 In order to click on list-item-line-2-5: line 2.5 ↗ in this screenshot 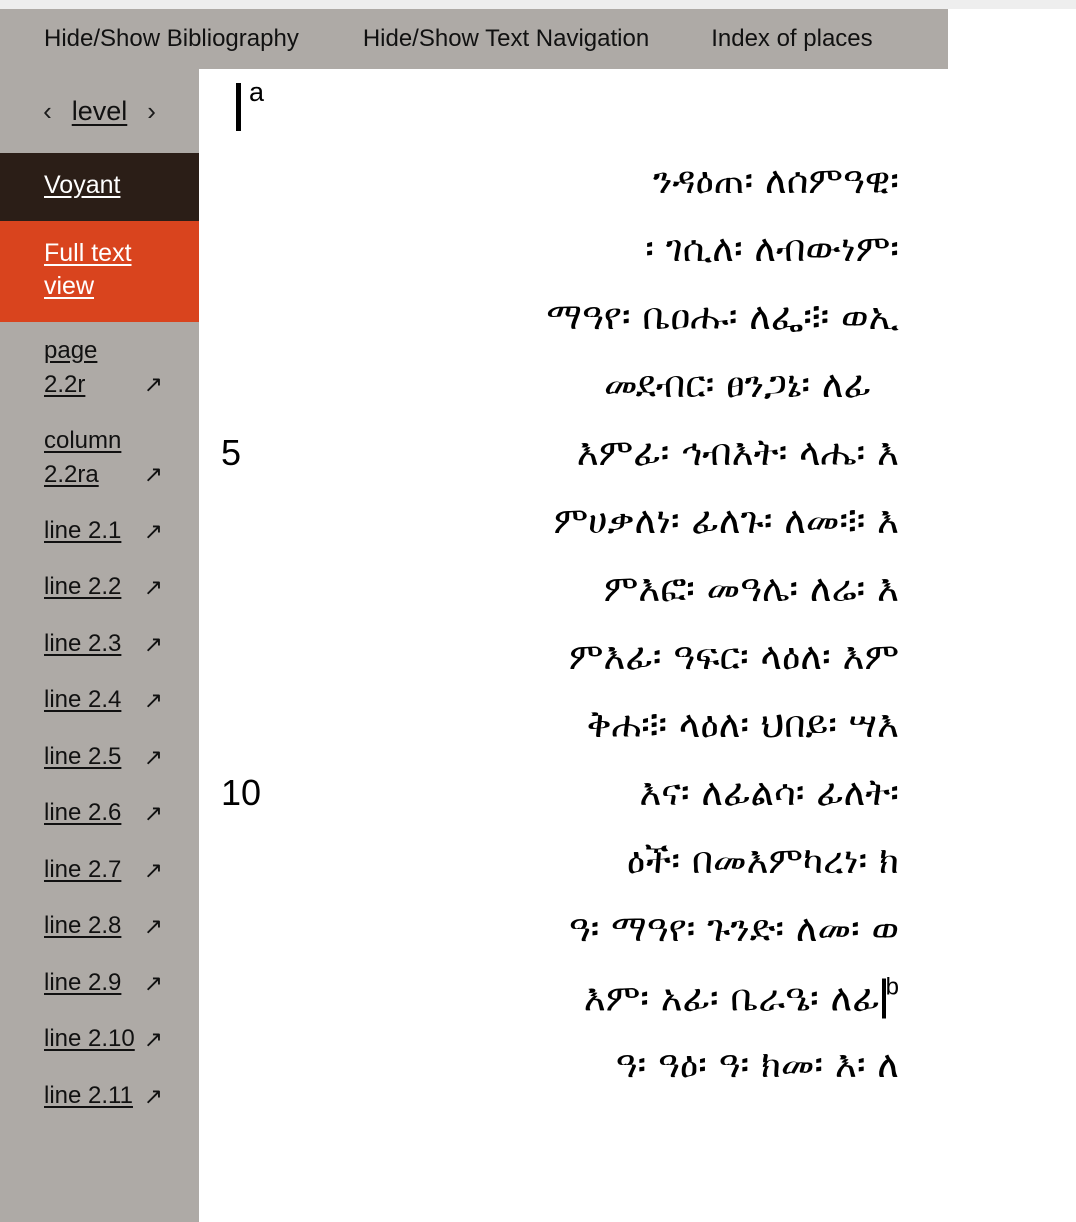, I will do `click(99, 757)`.